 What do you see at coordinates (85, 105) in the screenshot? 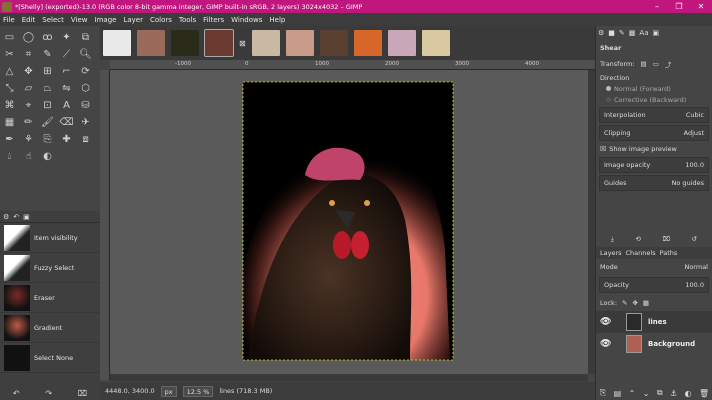
I see `bucket-fill-icon: ⛁` at bounding box center [85, 105].